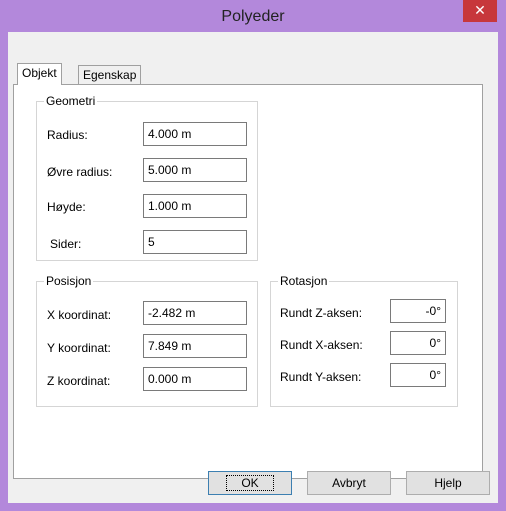  Describe the element at coordinates (195, 134) in the screenshot. I see `radius-field: 4.000 m` at that location.